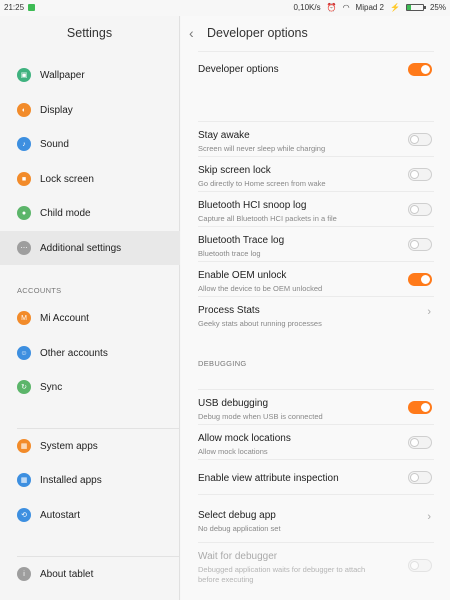  What do you see at coordinates (260, 323) in the screenshot?
I see `row-subtitle: Geeky stats about running processes` at bounding box center [260, 323].